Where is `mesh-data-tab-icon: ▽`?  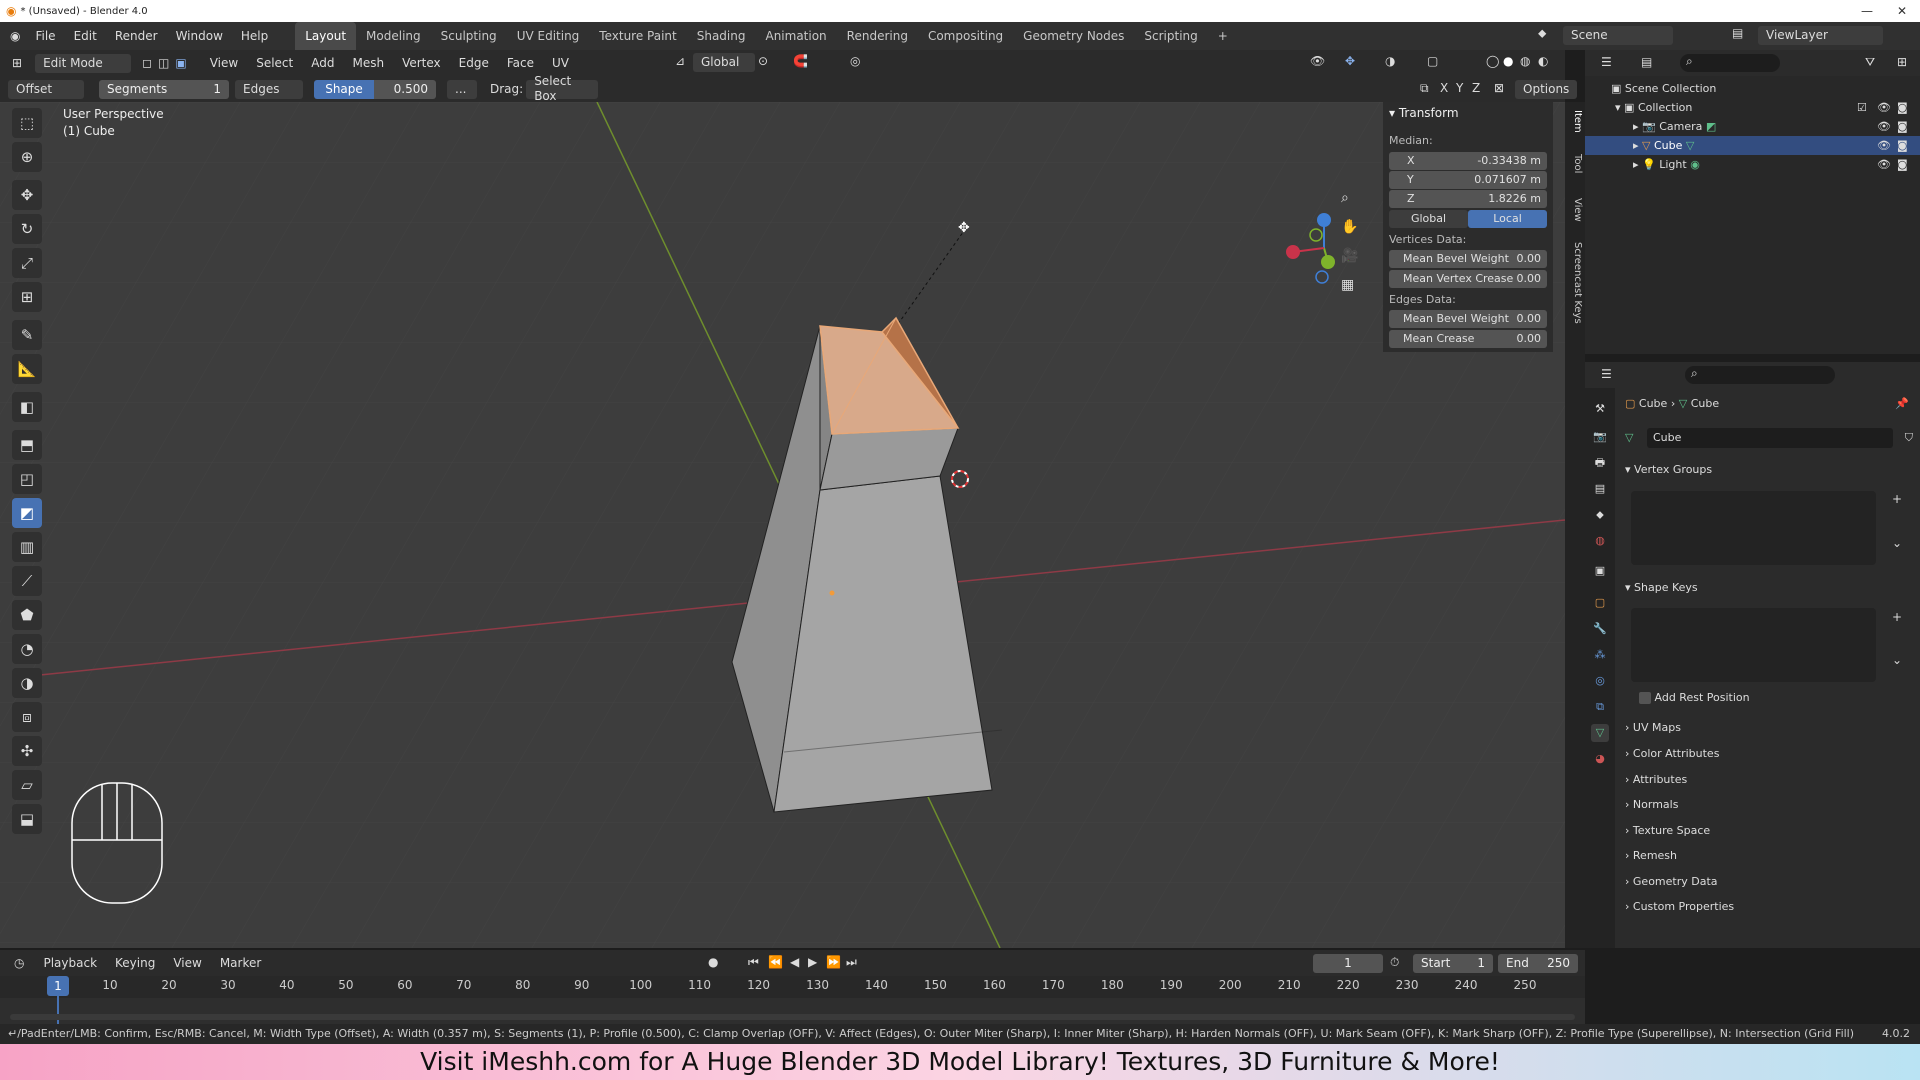
mesh-data-tab-icon: ▽ is located at coordinates (1600, 733).